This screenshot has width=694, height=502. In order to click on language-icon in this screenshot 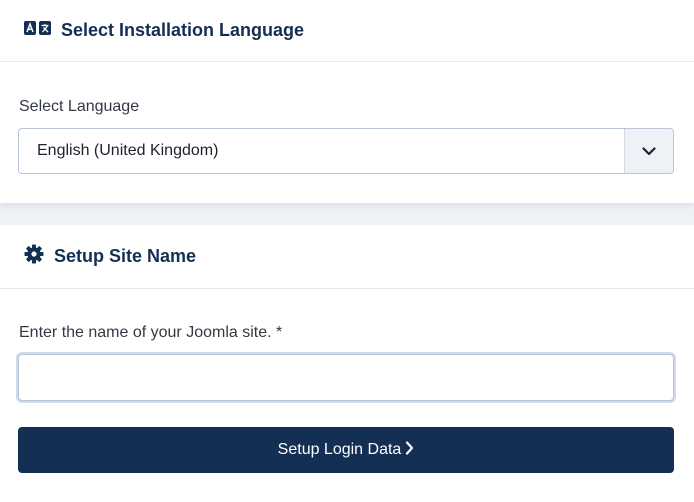, I will do `click(37, 30)`.